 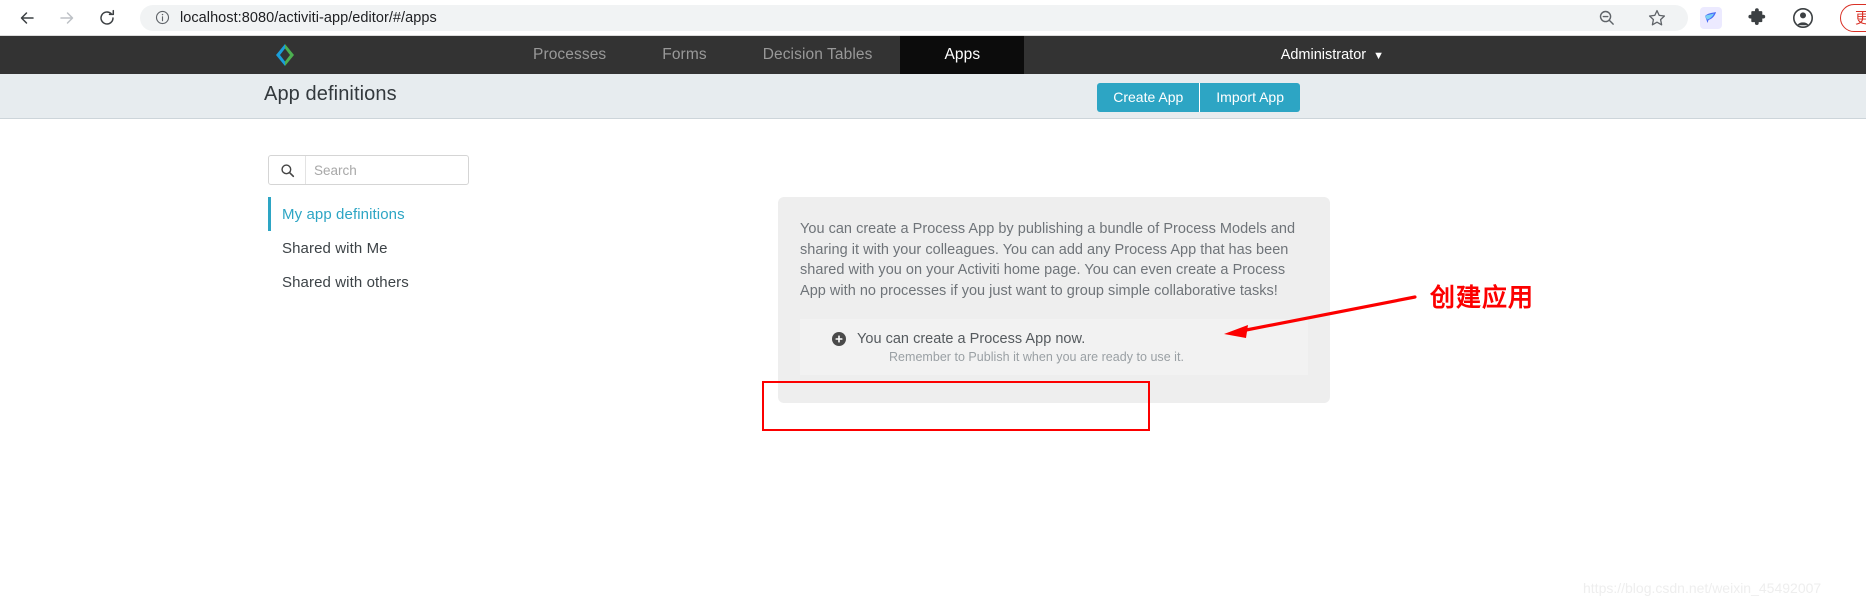 I want to click on nav-tabs: Processes Forms Decision Tables Apps, so click(x=765, y=55).